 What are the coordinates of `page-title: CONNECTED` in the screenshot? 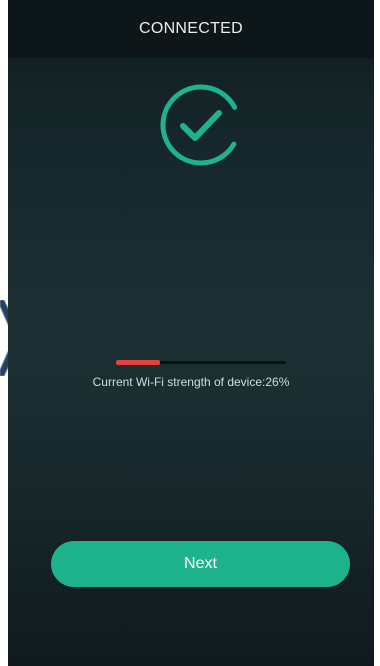 It's located at (191, 28).